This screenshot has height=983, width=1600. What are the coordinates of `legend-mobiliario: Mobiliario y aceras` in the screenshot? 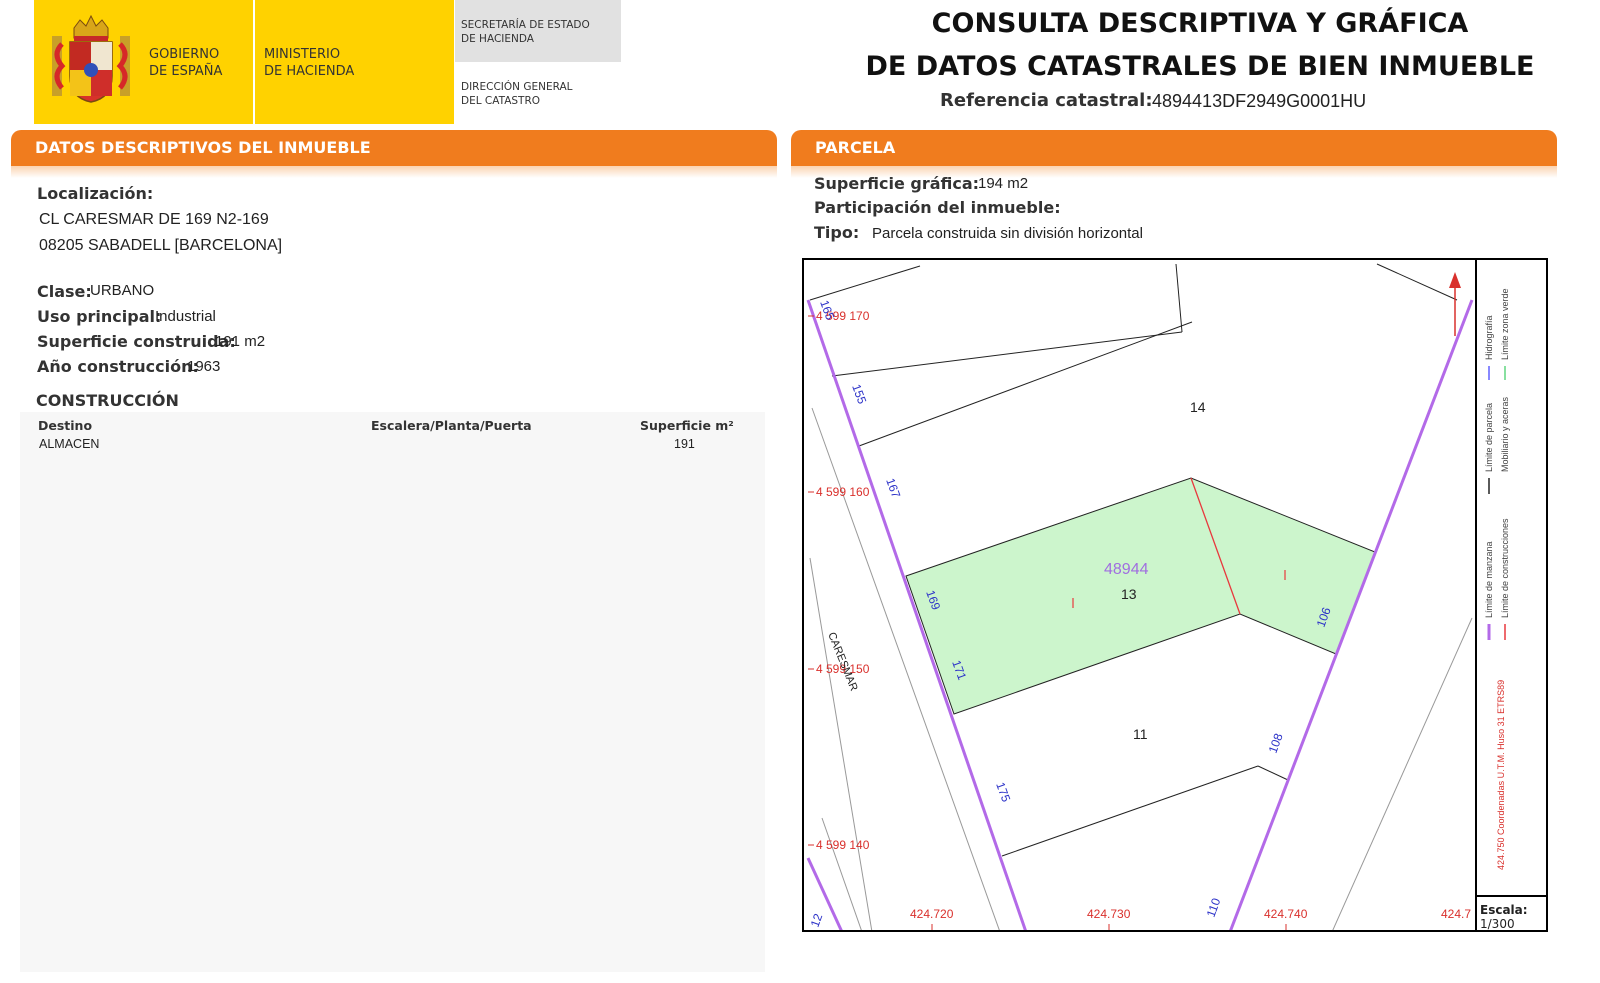 It's located at (1505, 434).